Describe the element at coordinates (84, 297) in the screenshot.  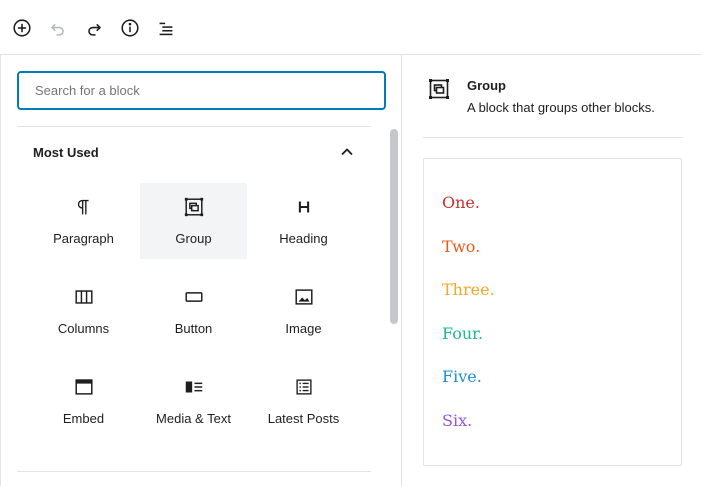
I see `columns-icon` at that location.